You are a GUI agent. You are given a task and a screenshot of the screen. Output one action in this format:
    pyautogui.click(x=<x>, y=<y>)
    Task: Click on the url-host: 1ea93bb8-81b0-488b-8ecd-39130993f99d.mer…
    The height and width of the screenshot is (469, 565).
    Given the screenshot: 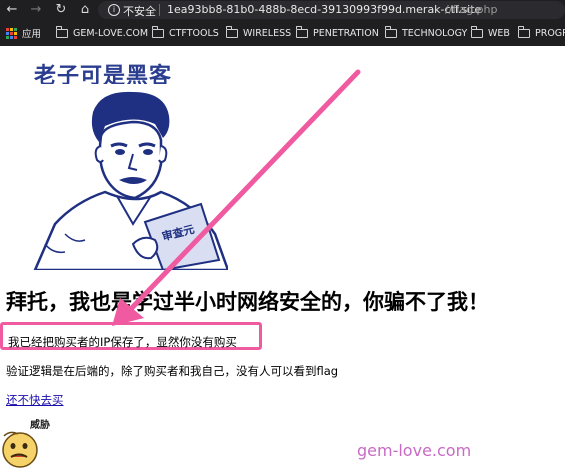 What is the action you would take?
    pyautogui.click(x=324, y=9)
    